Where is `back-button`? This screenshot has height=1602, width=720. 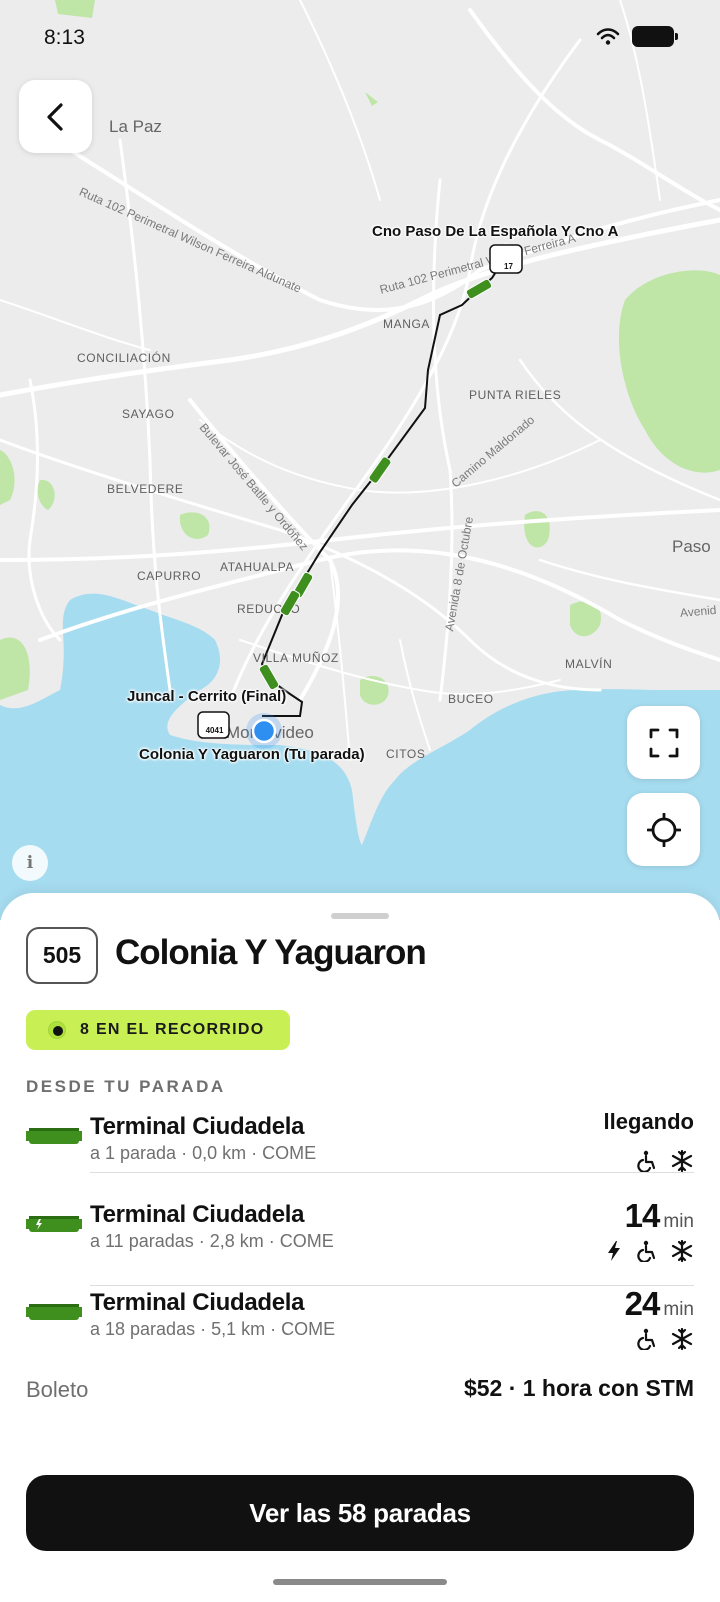
back-button is located at coordinates (55, 116).